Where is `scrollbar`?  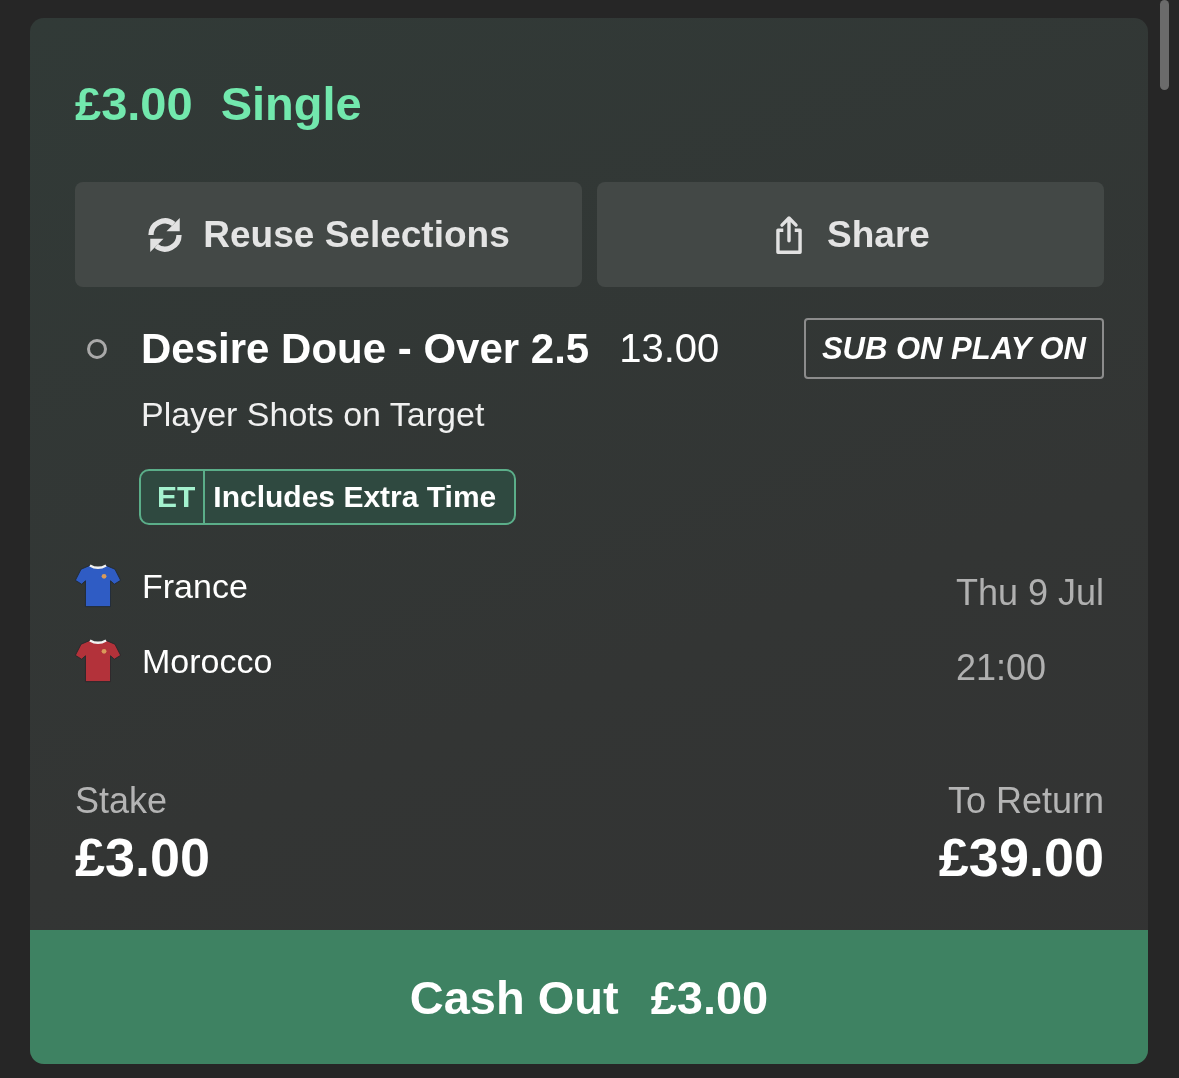
scrollbar is located at coordinates (1164, 45).